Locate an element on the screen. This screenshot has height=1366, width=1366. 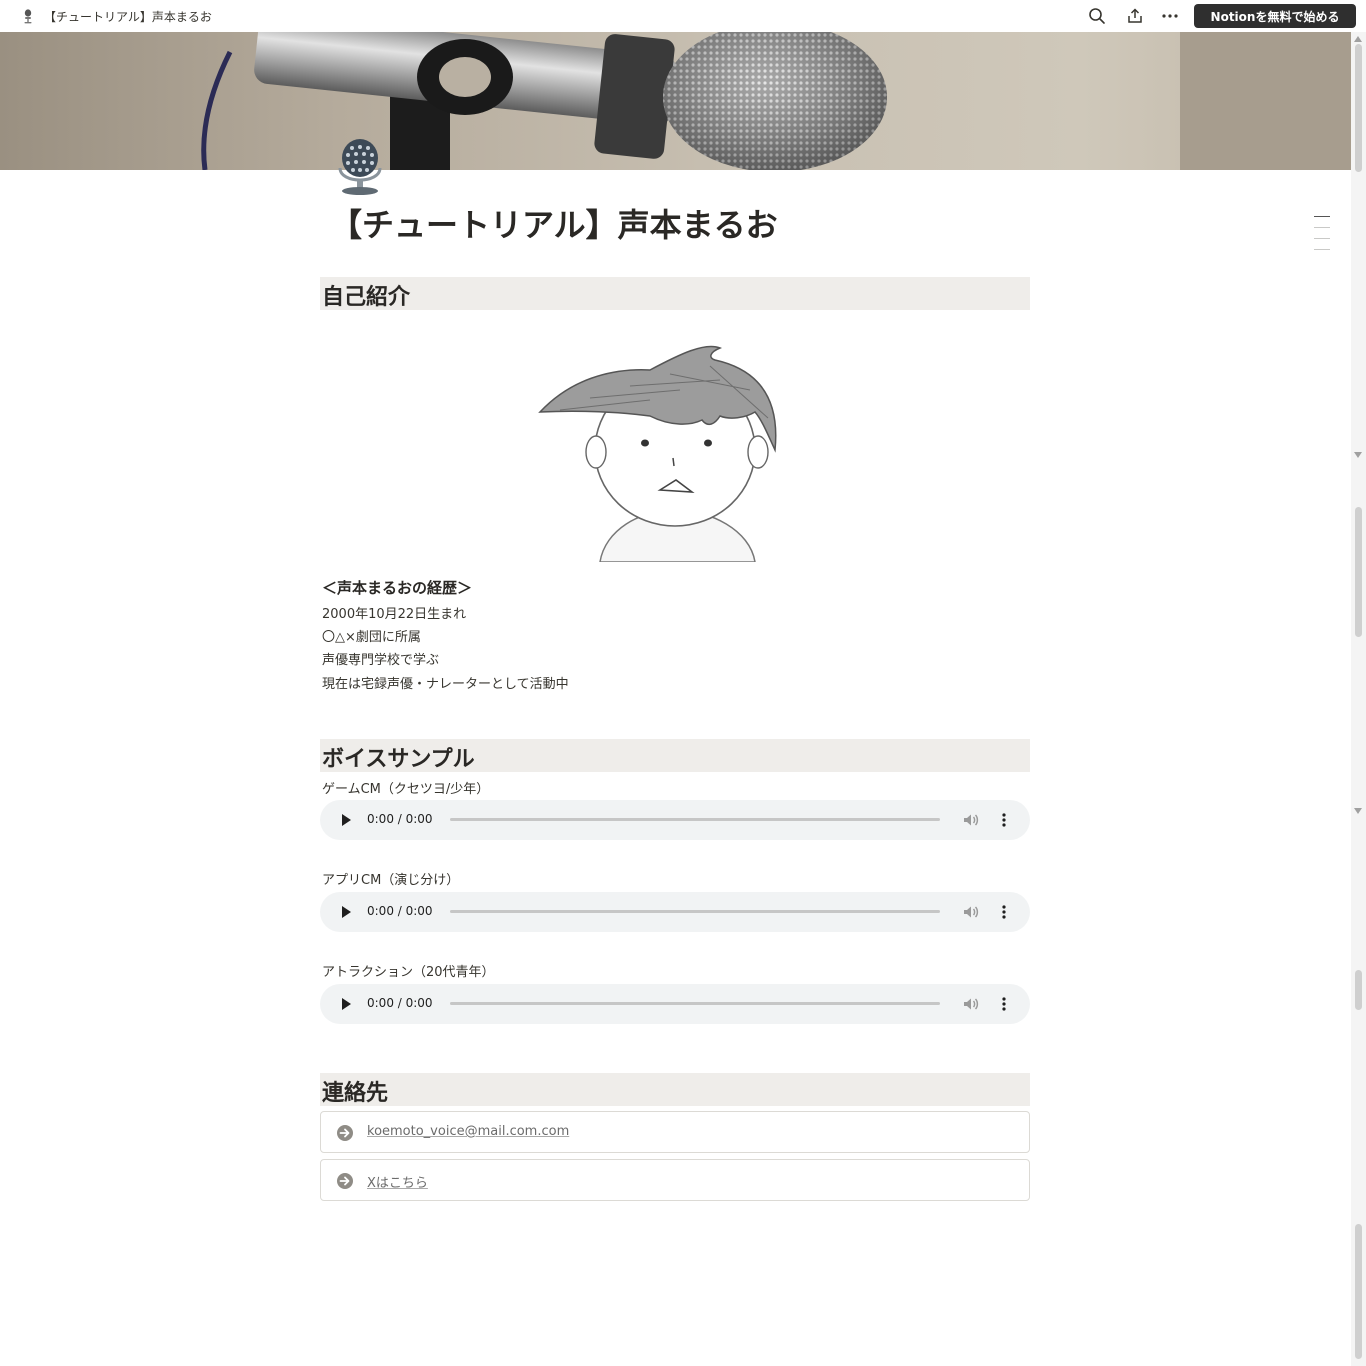
section-heading-voice: ボイスサンプル is located at coordinates (675, 755).